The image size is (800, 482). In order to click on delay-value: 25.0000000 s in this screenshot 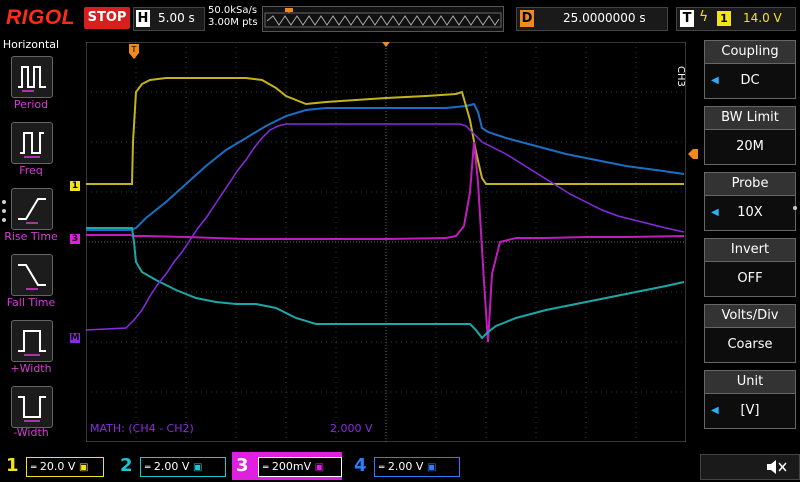, I will do `click(604, 18)`.